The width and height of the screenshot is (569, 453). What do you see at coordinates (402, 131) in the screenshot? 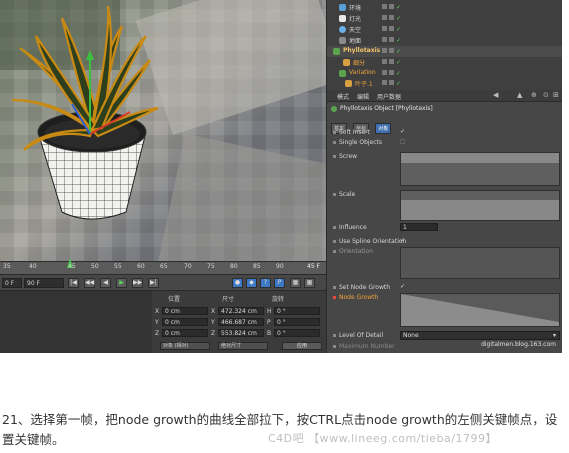
I see `soft-insert-checkbox: ✓` at bounding box center [402, 131].